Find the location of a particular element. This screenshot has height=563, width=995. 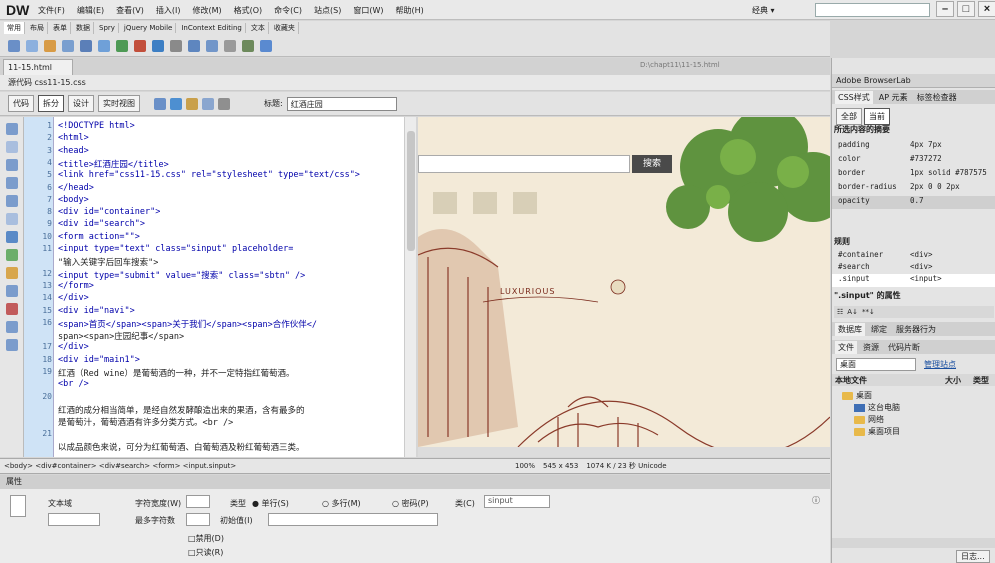

menu-item: 插入(I) is located at coordinates (168, 10).